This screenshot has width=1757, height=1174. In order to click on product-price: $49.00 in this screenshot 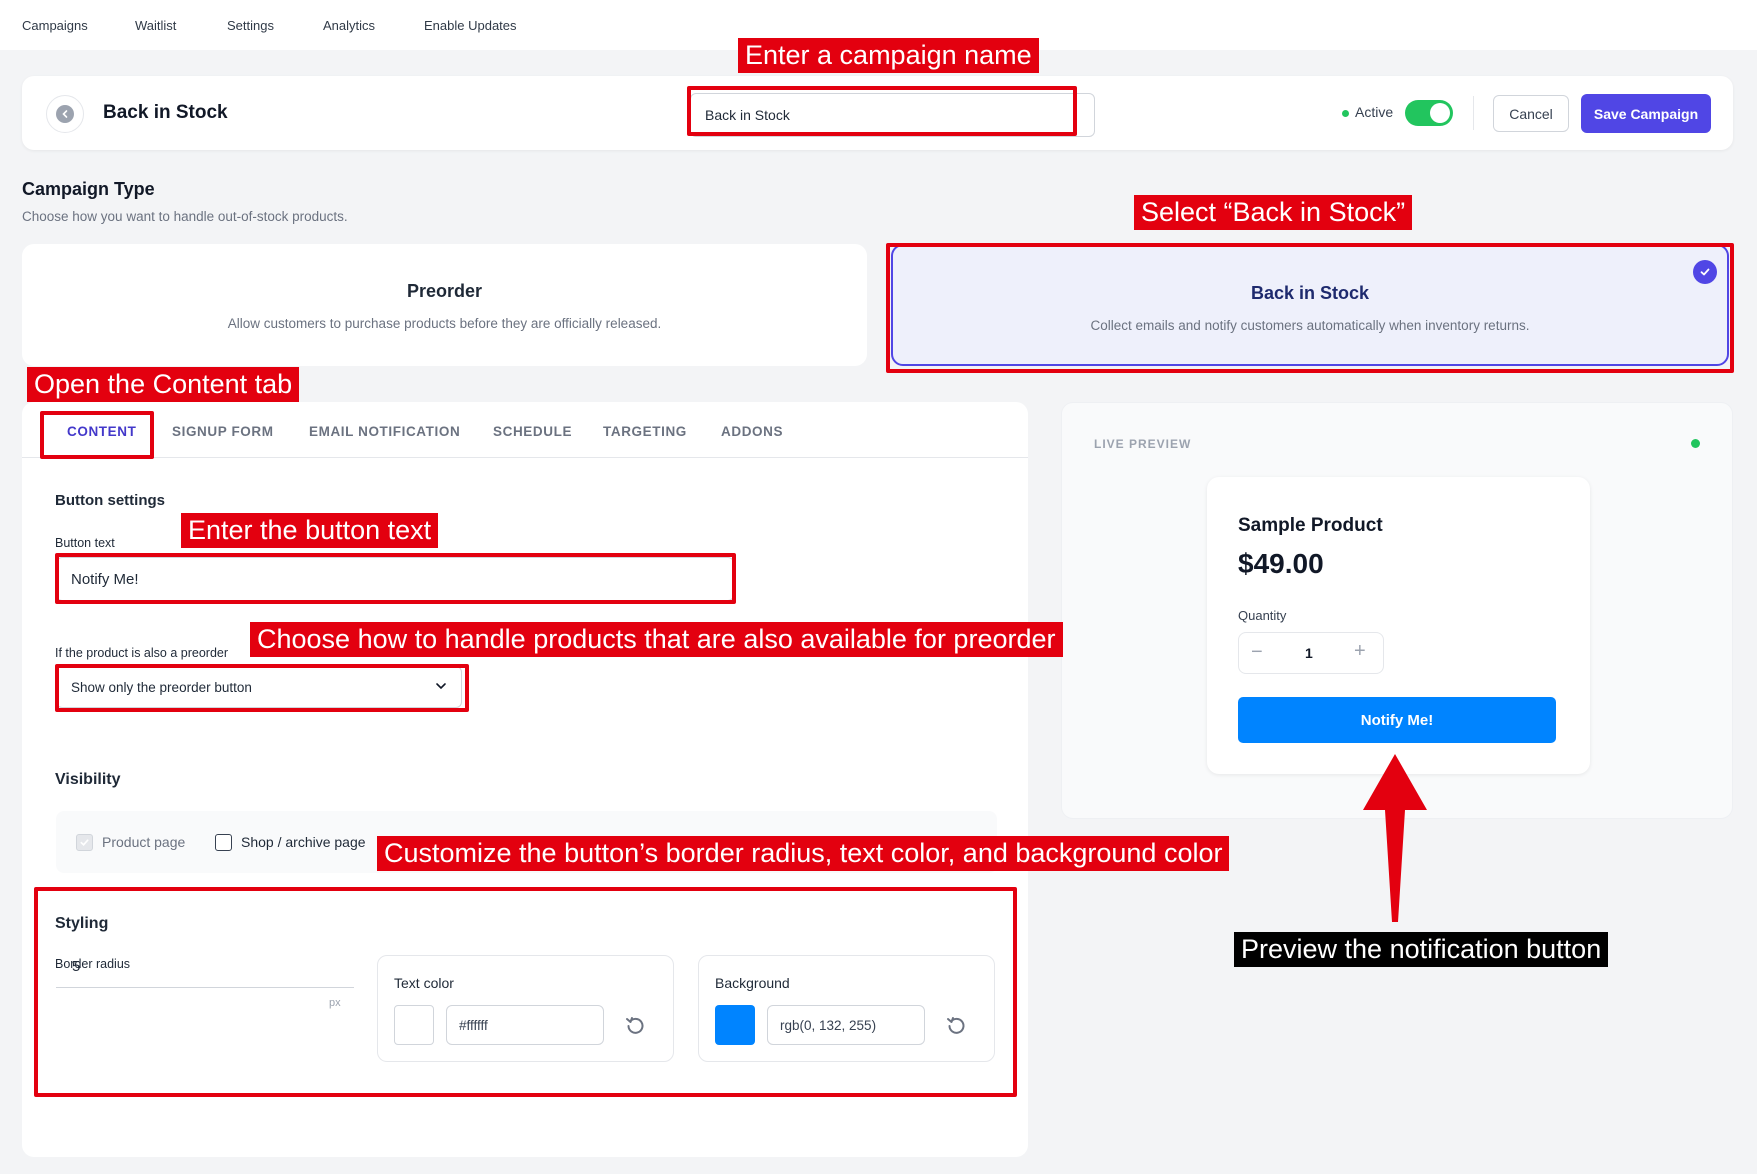, I will do `click(1281, 563)`.